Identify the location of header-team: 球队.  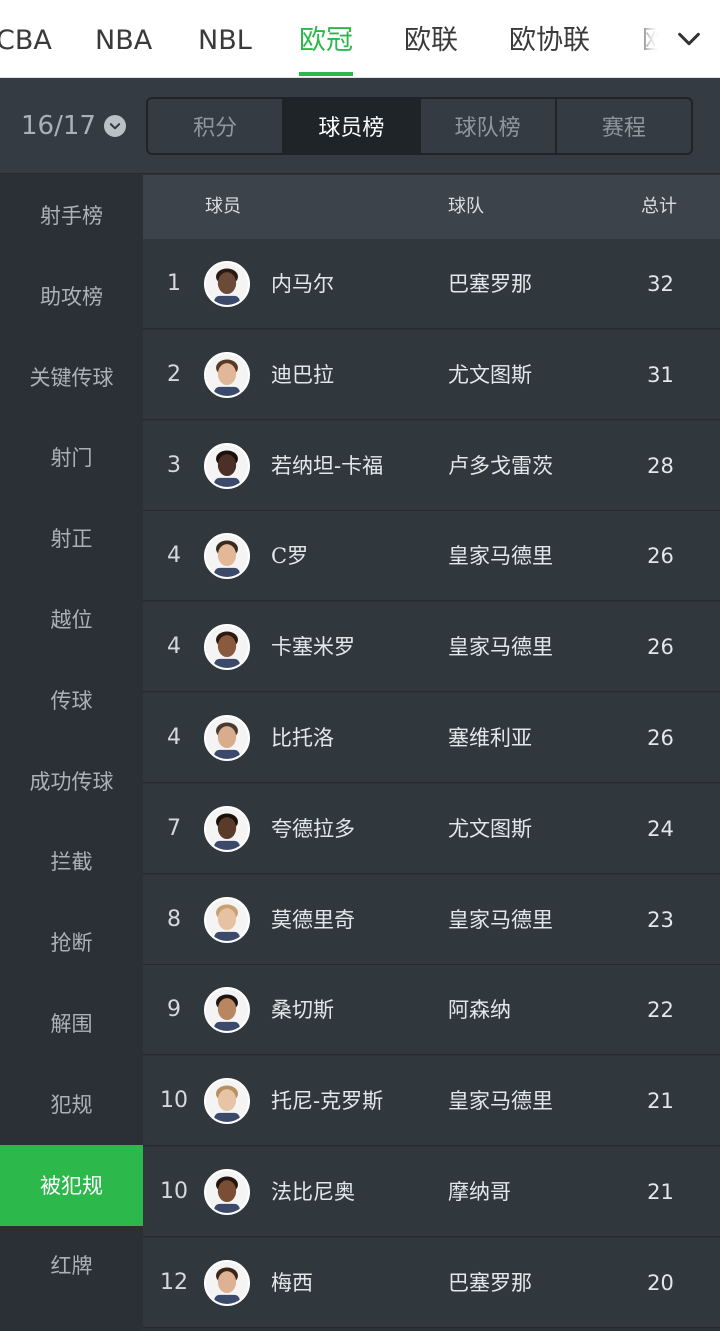
(466, 206).